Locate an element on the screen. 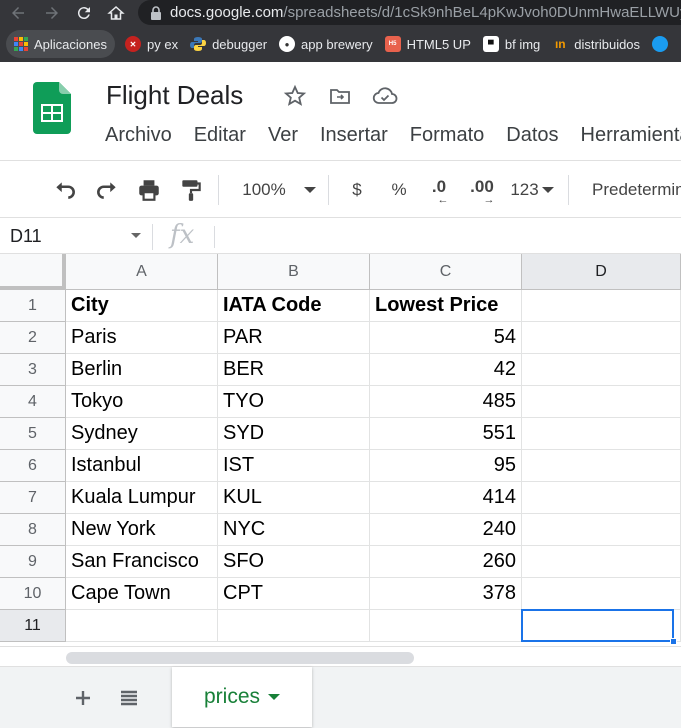 This screenshot has width=681, height=728. cell-b9: SFO is located at coordinates (294, 562).